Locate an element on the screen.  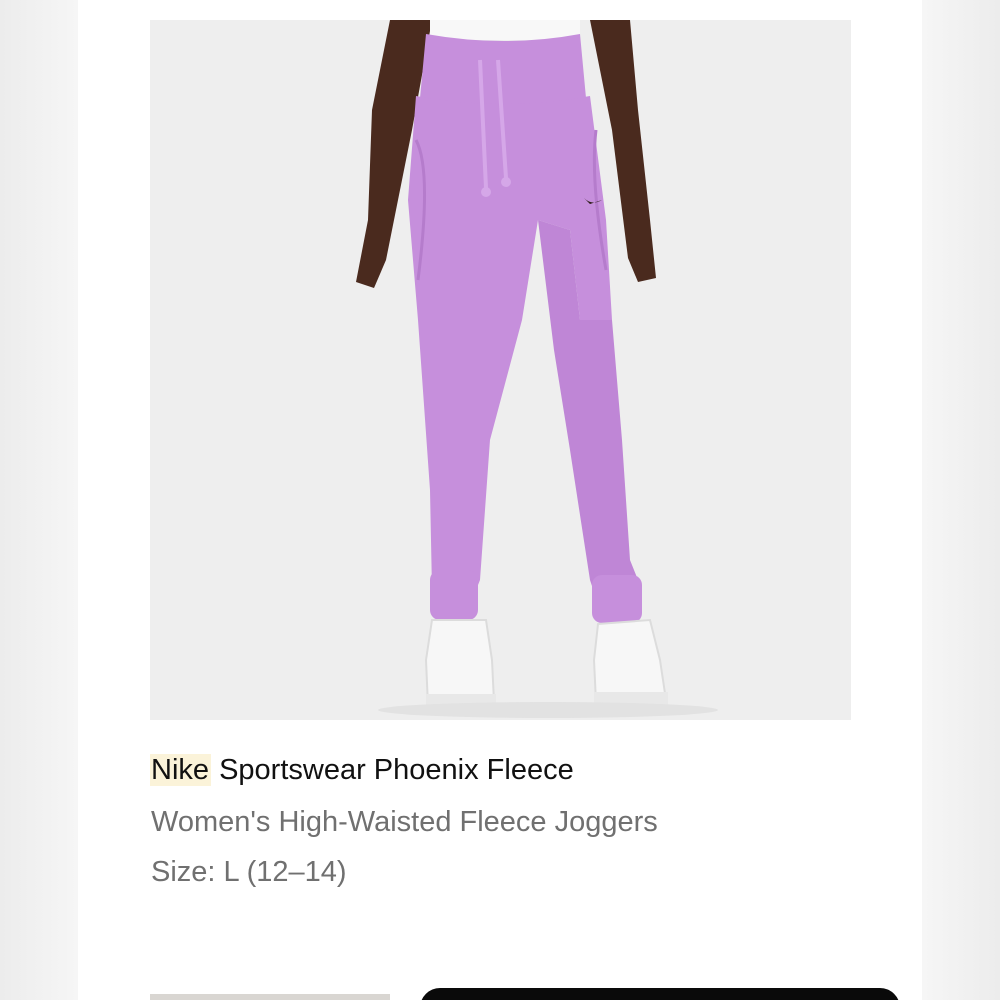
waistband is located at coordinates (503, 69).